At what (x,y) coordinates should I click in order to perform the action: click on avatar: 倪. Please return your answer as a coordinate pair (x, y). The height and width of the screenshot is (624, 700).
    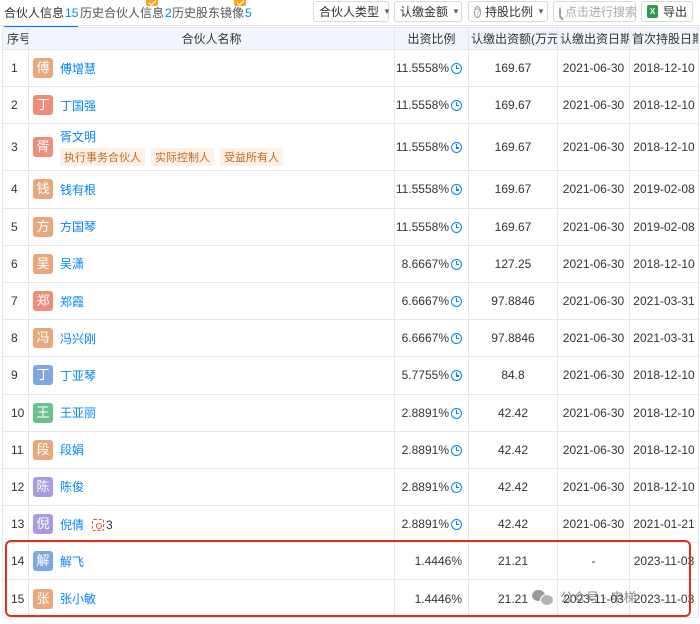
    Looking at the image, I should click on (43, 524).